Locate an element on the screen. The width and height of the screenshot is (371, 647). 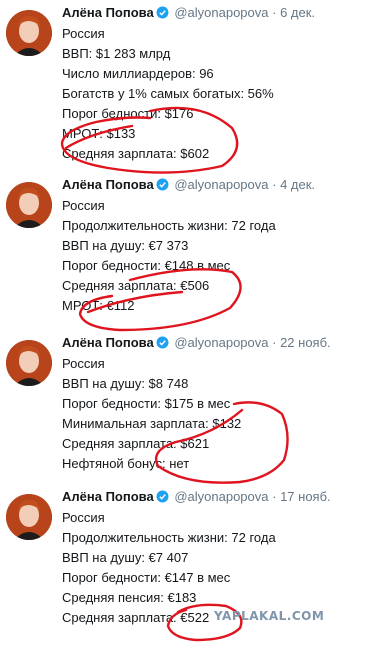
tweet-date: 4 дек. is located at coordinates (297, 184).